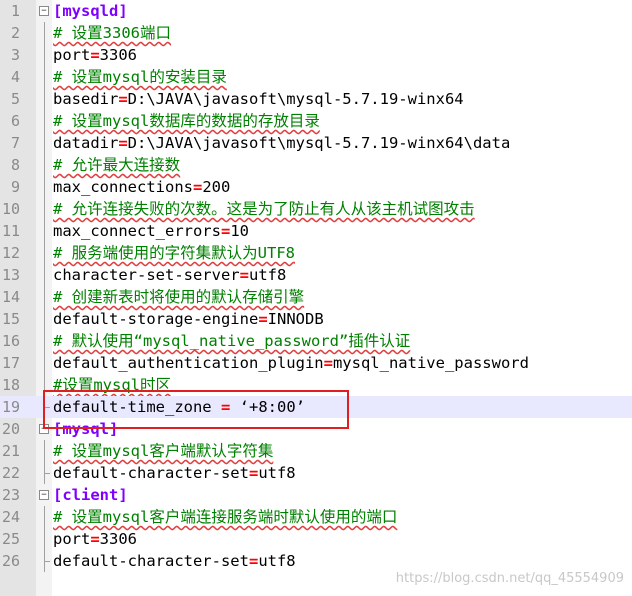 The height and width of the screenshot is (596, 632). Describe the element at coordinates (90, 495) in the screenshot. I see `section-header: [client]` at that location.